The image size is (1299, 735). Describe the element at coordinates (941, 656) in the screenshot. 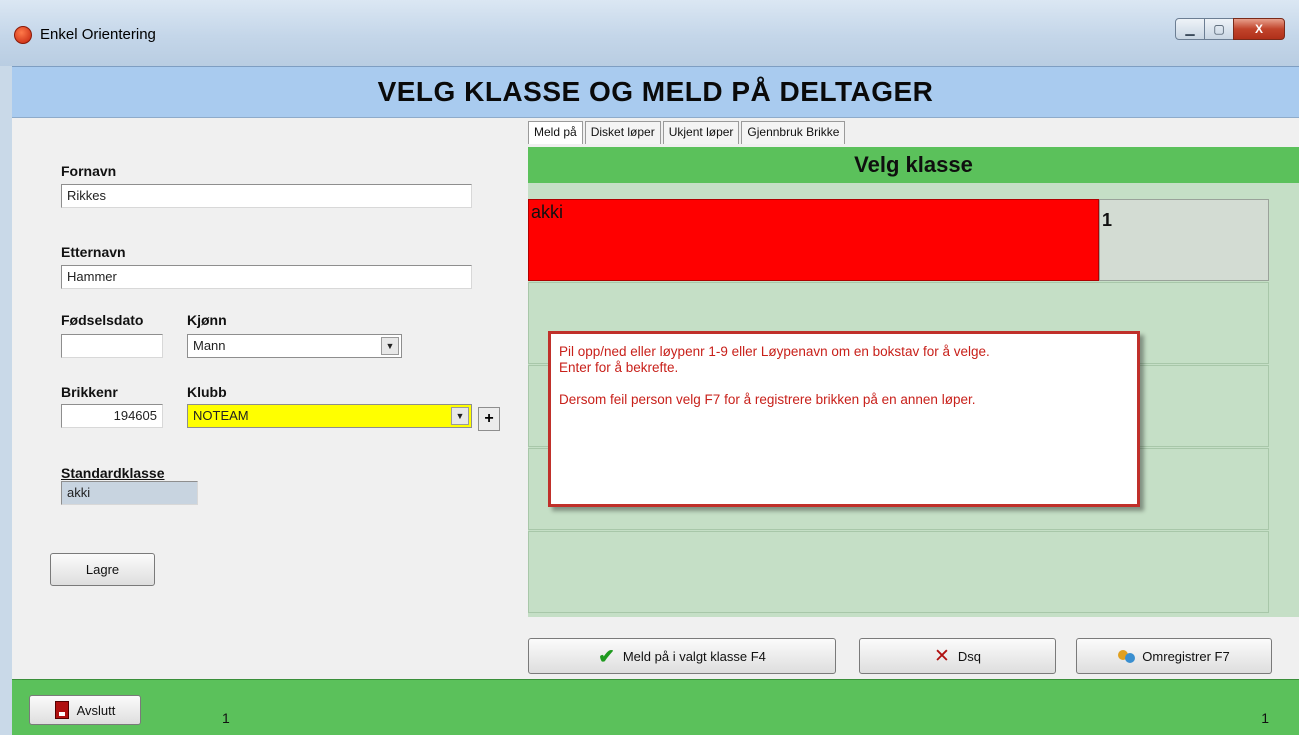

I see `close-icon: ✕` at that location.